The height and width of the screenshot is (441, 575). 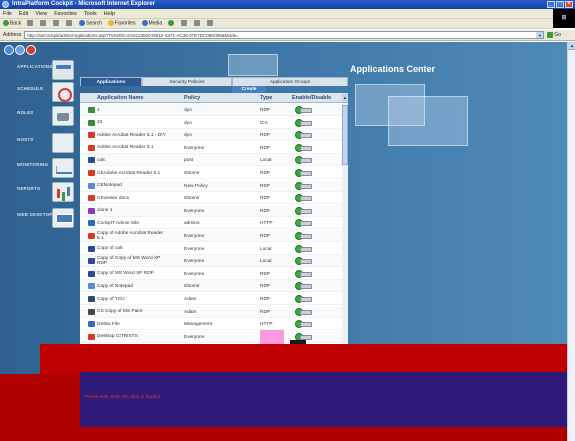 What do you see at coordinates (192, 98) in the screenshot?
I see `column-policy: Policy` at bounding box center [192, 98].